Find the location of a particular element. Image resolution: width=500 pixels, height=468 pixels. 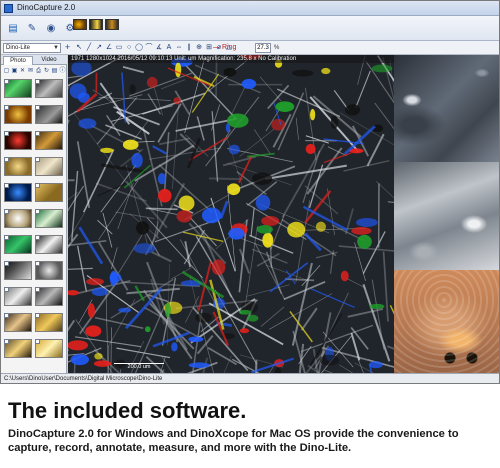

rectangle-icon: ▭ is located at coordinates (119, 48).